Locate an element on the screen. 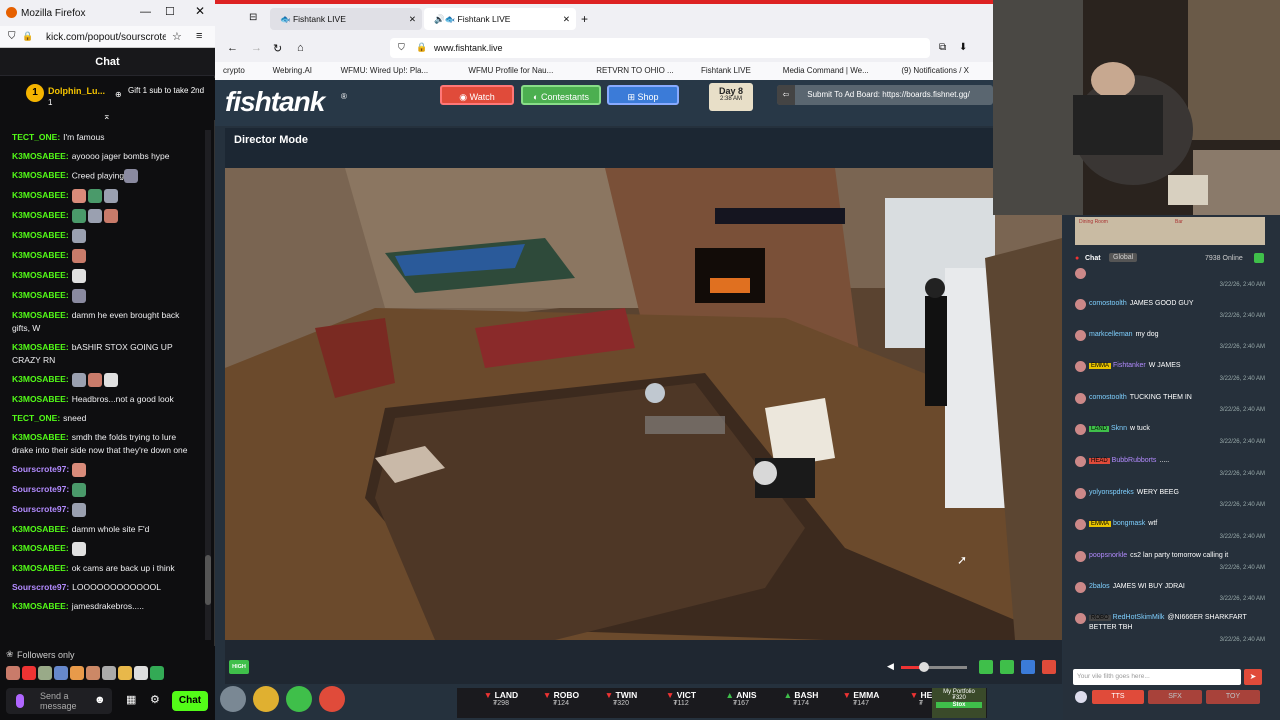 The height and width of the screenshot is (720, 1280). coins-round-icon is located at coordinates (266, 699).